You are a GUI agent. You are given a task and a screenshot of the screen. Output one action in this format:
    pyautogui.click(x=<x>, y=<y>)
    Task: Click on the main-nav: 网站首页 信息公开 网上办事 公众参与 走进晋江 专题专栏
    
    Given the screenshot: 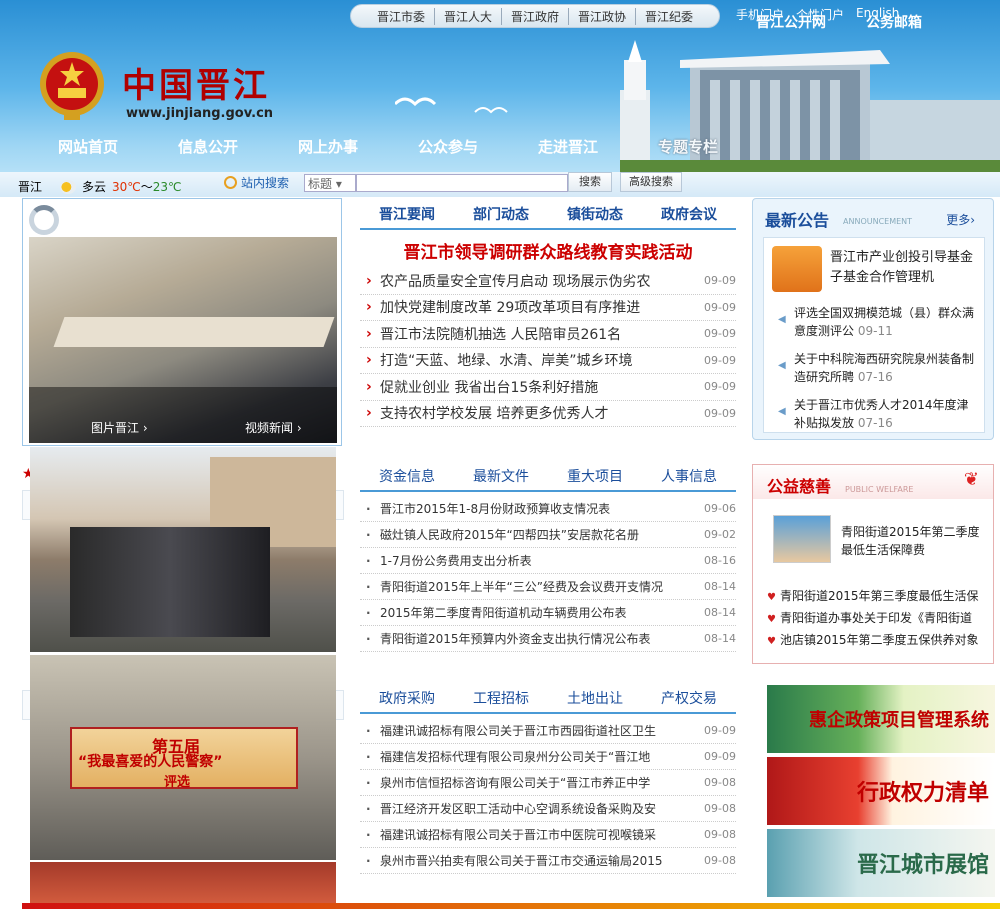 What is the action you would take?
    pyautogui.click(x=400, y=146)
    